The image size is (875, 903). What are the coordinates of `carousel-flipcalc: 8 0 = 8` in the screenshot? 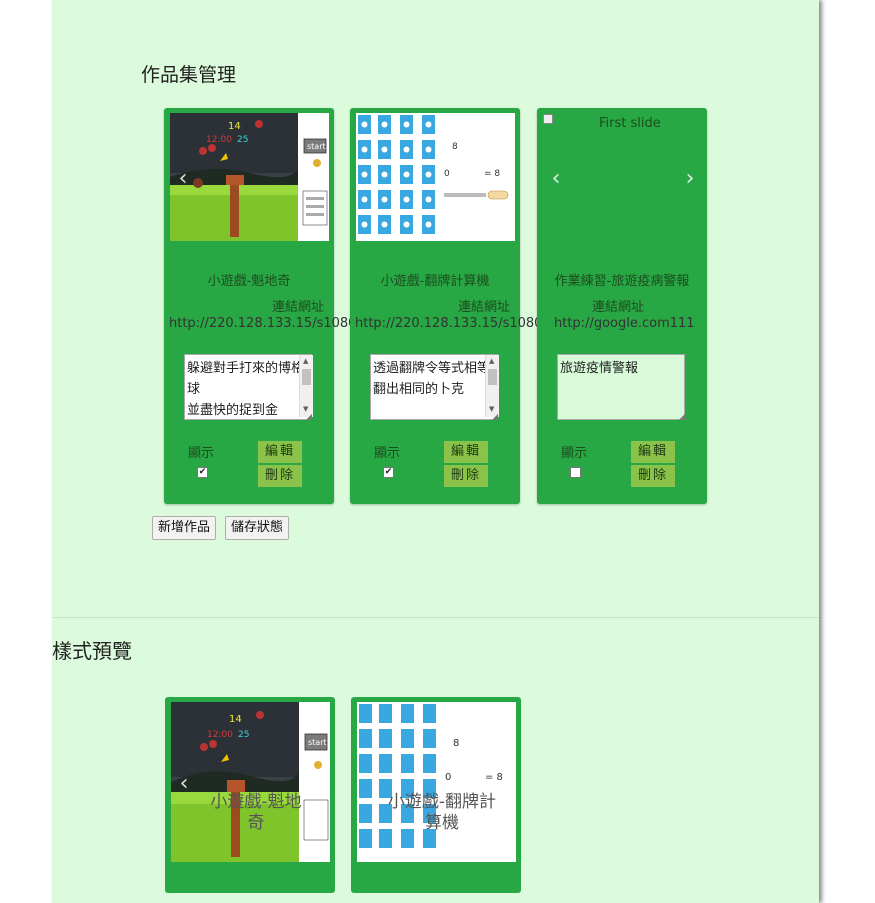 It's located at (435, 177).